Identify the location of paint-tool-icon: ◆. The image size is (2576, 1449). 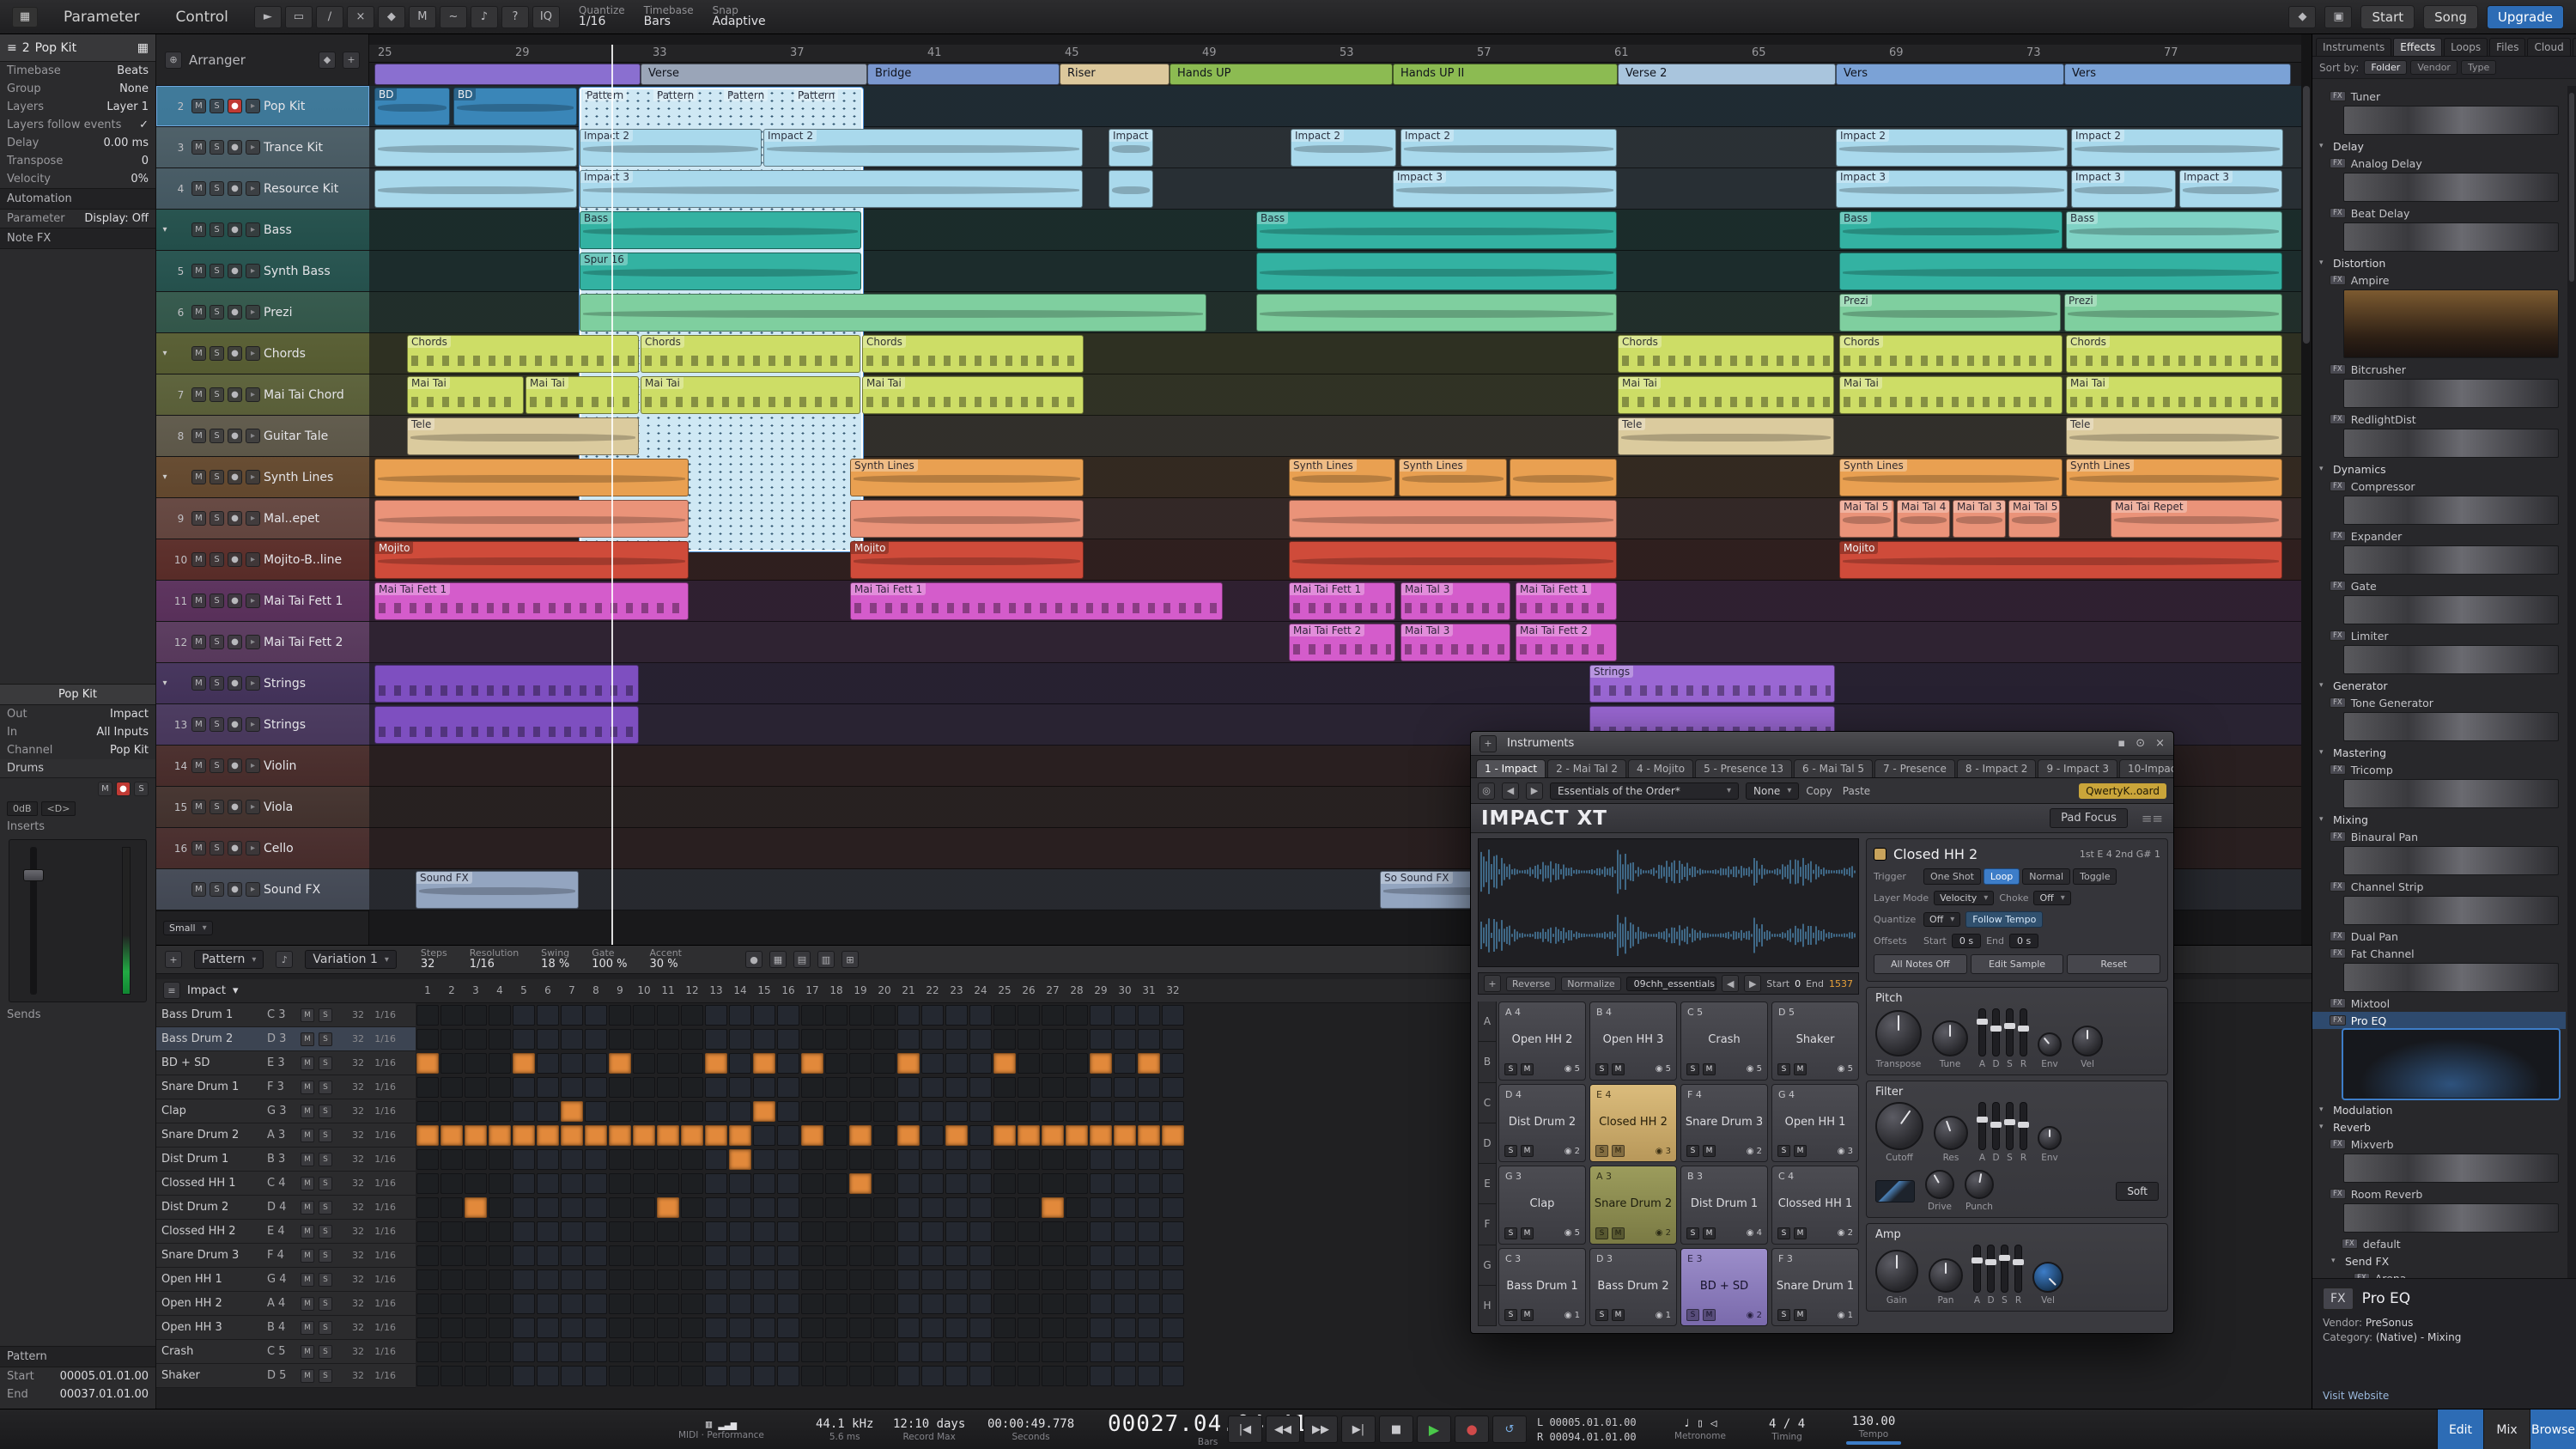
(391, 16).